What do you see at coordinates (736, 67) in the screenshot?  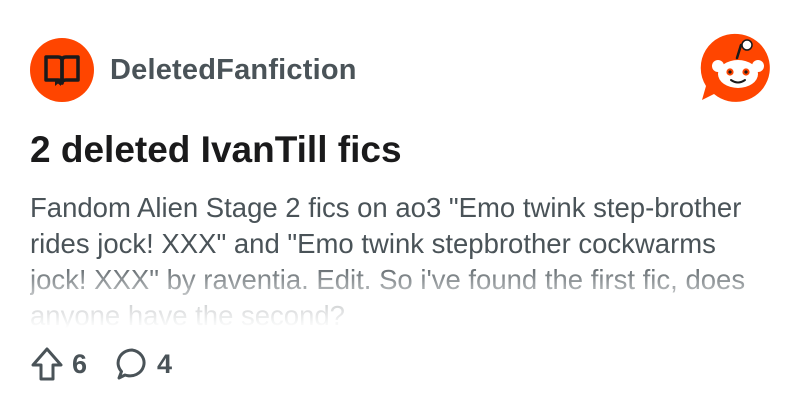 I see `reddit-snoo-icon` at bounding box center [736, 67].